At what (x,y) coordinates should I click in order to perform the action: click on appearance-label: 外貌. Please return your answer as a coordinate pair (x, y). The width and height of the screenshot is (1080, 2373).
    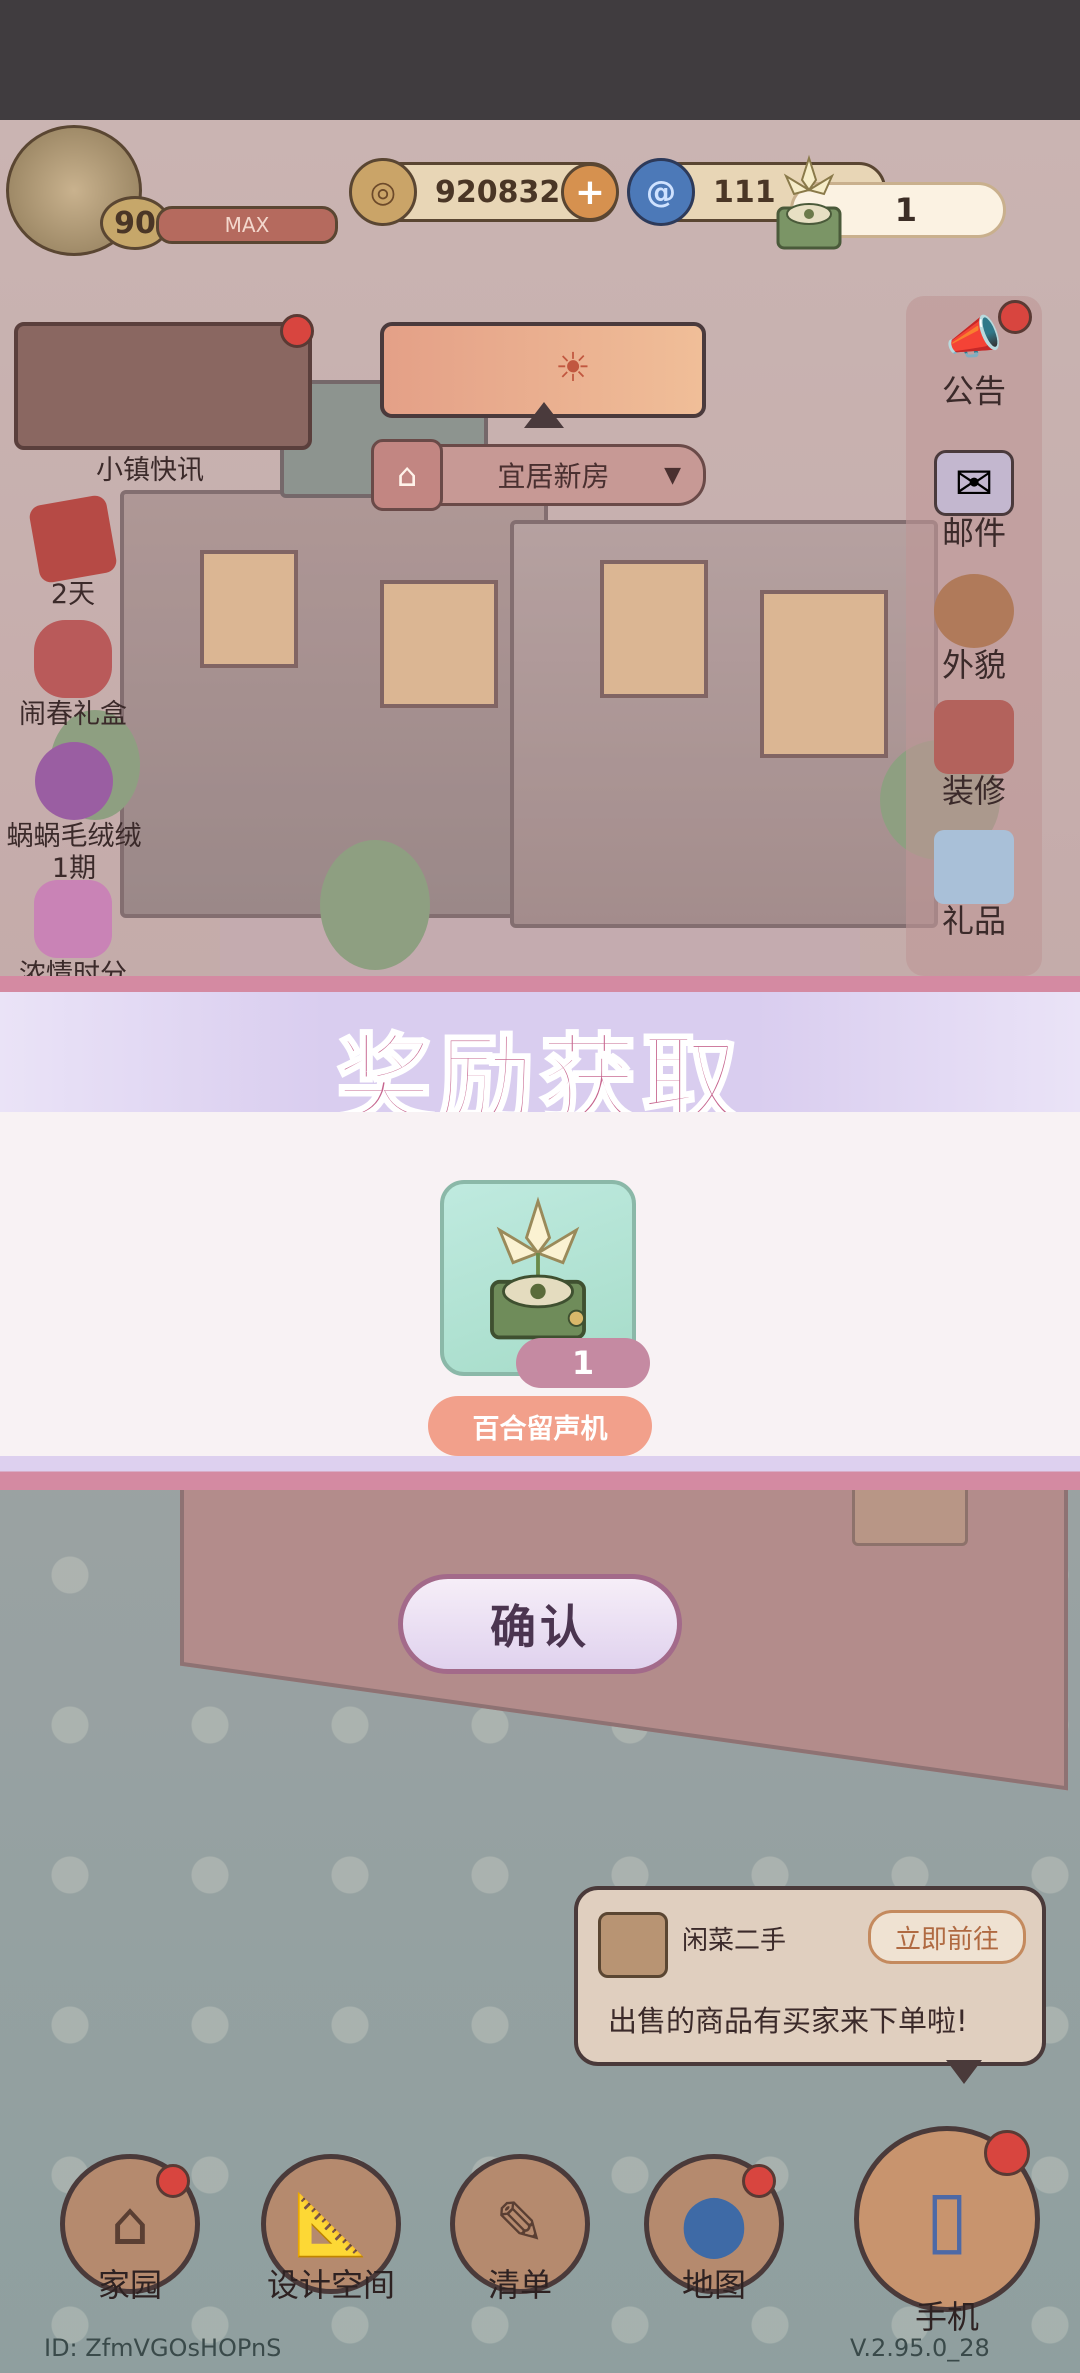
    Looking at the image, I should click on (973, 665).